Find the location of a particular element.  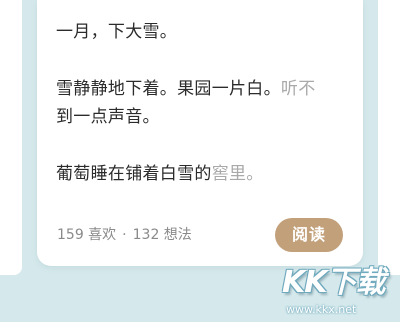

post-line-4: 葡萄睡在铺着白雪的窖里。 is located at coordinates (160, 174).